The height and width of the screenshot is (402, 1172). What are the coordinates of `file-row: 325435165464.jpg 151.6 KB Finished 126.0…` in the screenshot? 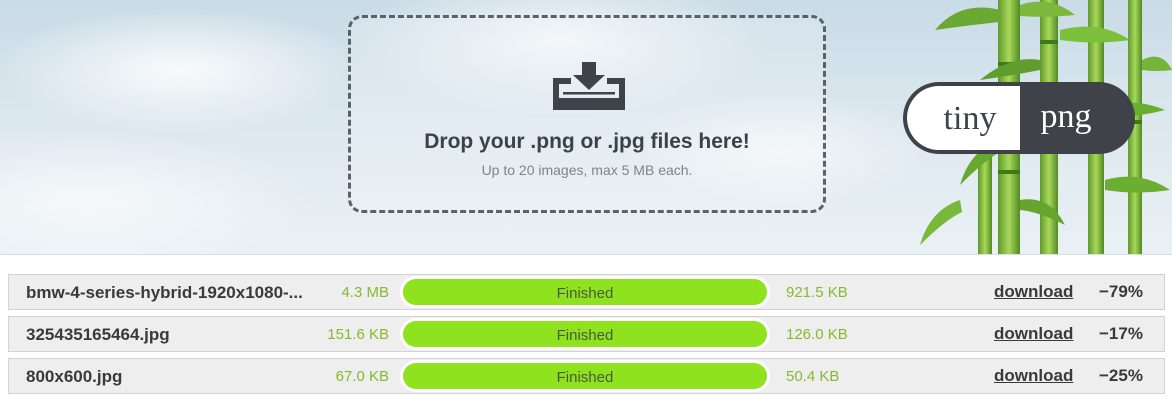 It's located at (586, 334).